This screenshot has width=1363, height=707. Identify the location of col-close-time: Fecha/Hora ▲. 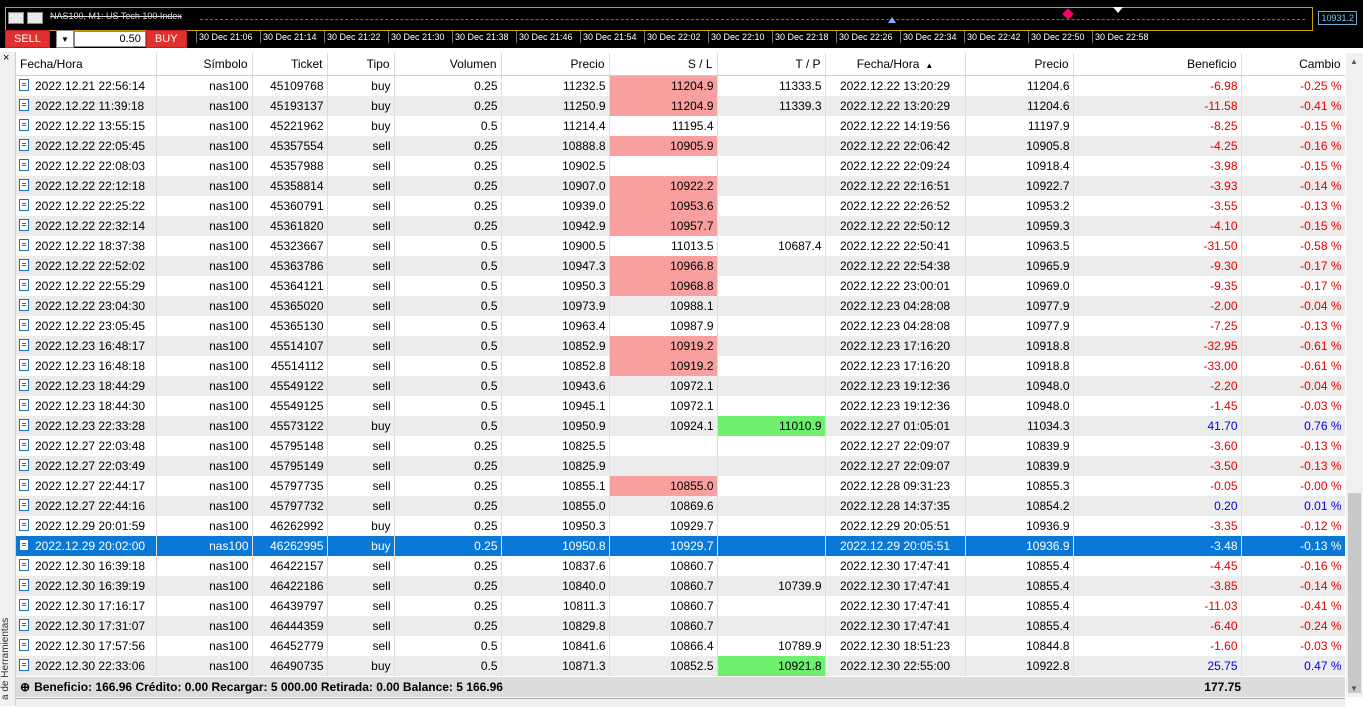
(895, 64).